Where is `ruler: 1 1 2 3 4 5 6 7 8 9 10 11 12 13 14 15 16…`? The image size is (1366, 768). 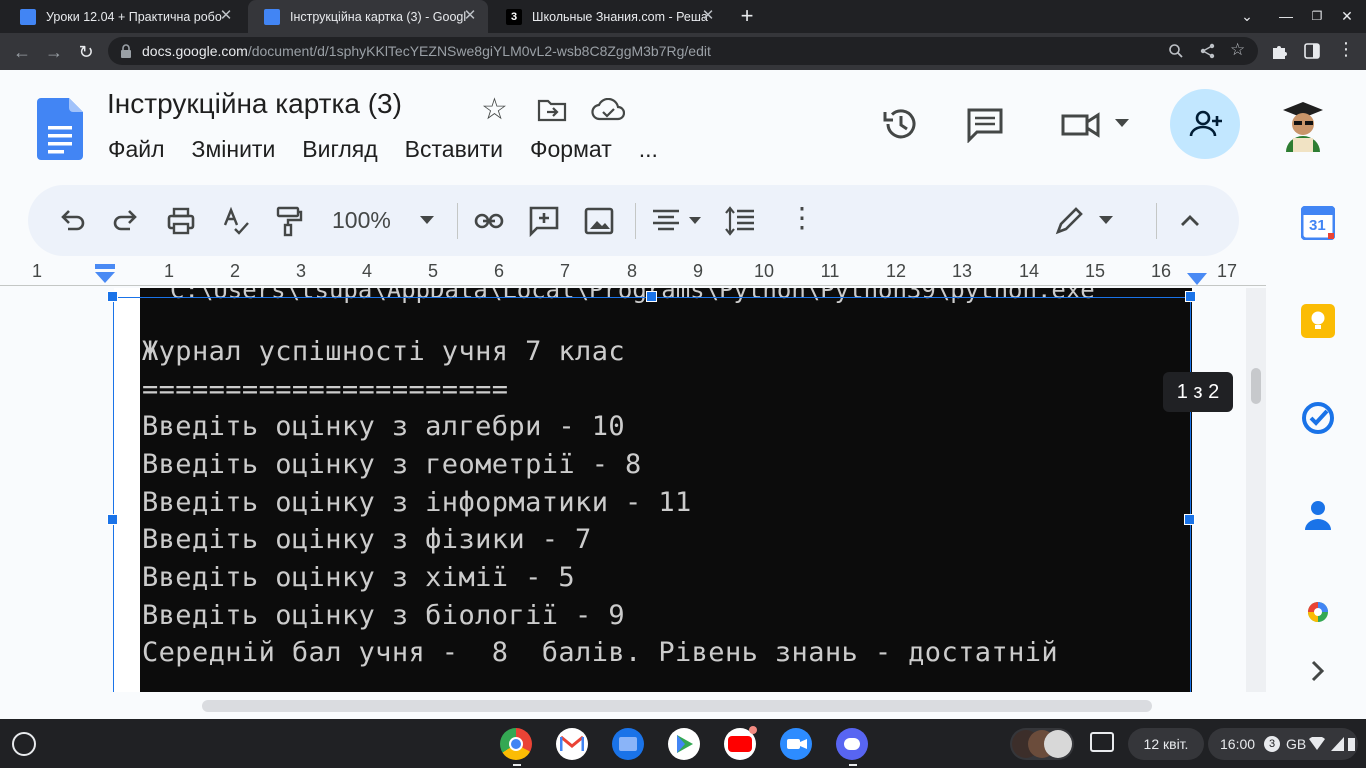
ruler: 1 1 2 3 4 5 6 7 8 9 10 11 12 13 14 15 16… is located at coordinates (633, 273).